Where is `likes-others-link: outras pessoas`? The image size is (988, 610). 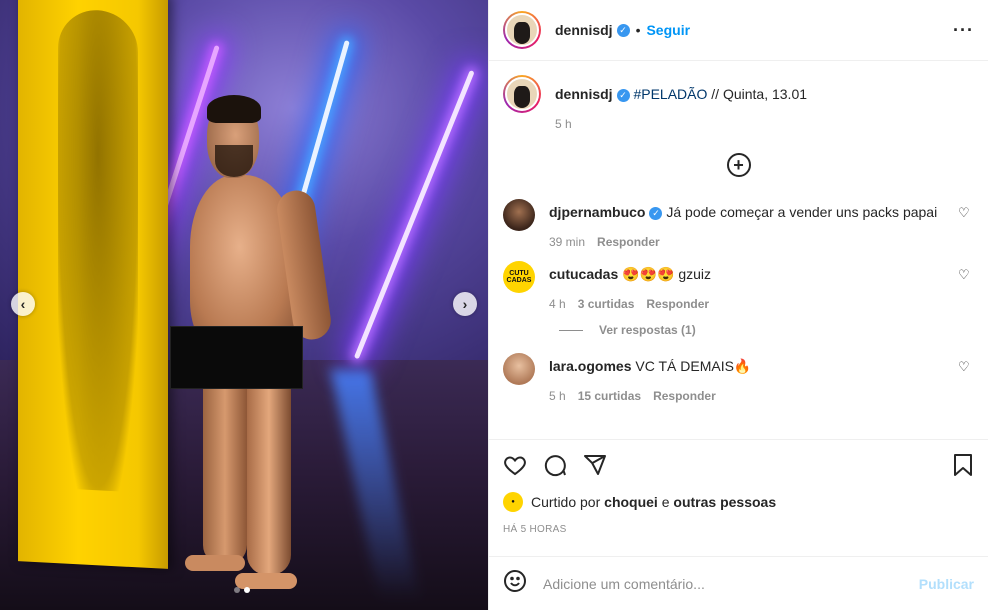 likes-others-link: outras pessoas is located at coordinates (724, 502).